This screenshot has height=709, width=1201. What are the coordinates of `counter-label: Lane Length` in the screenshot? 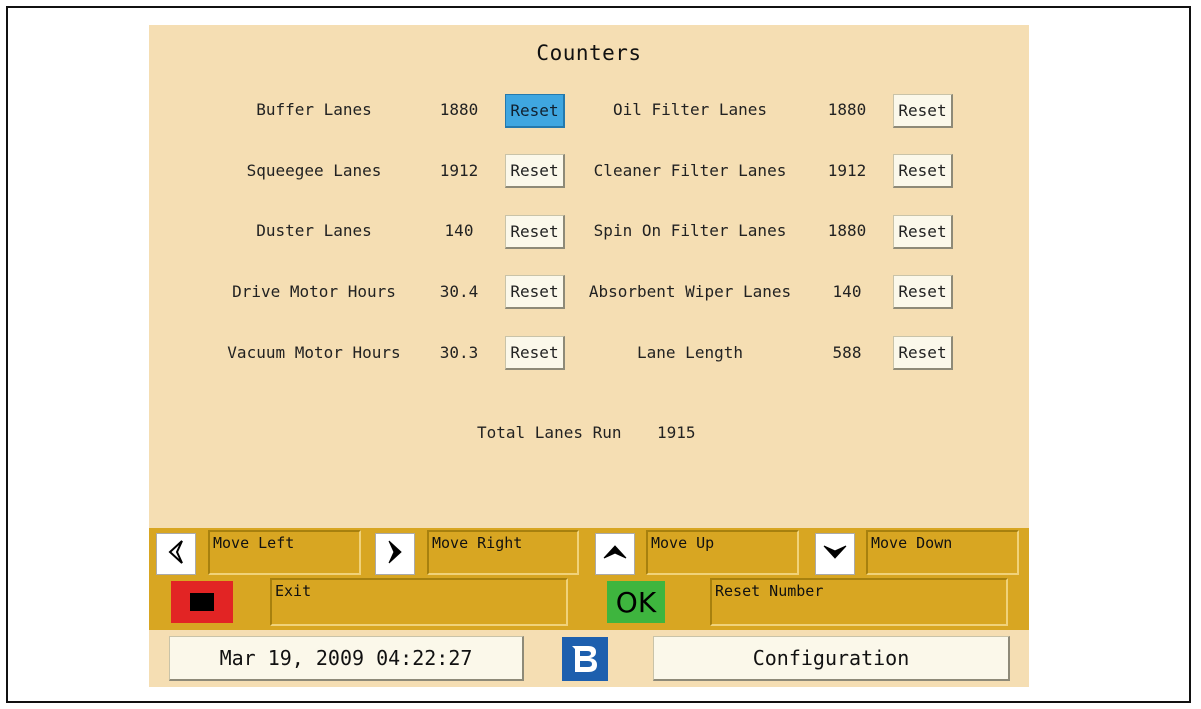 It's located at (690, 352).